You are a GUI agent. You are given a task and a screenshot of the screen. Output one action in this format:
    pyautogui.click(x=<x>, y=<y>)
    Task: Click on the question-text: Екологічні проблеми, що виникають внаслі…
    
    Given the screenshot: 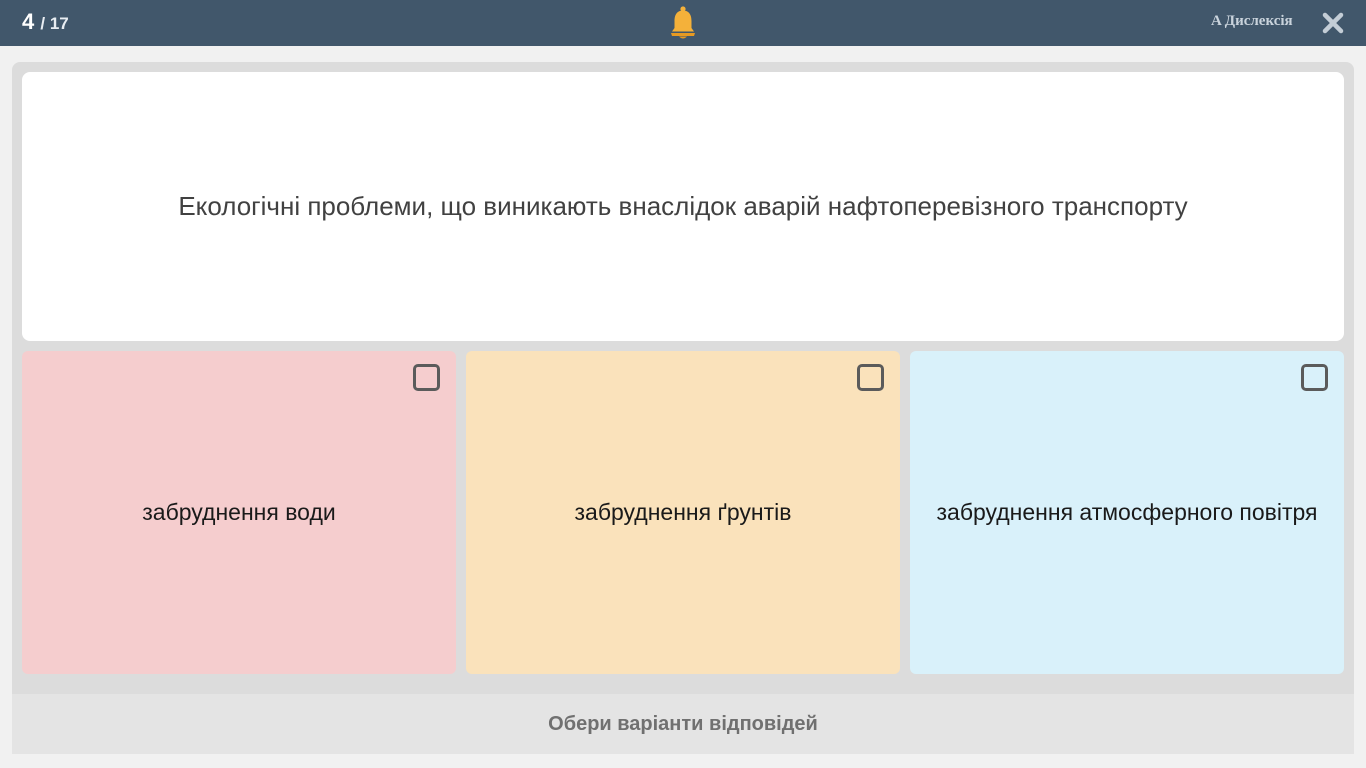 What is the action you would take?
    pyautogui.click(x=683, y=206)
    